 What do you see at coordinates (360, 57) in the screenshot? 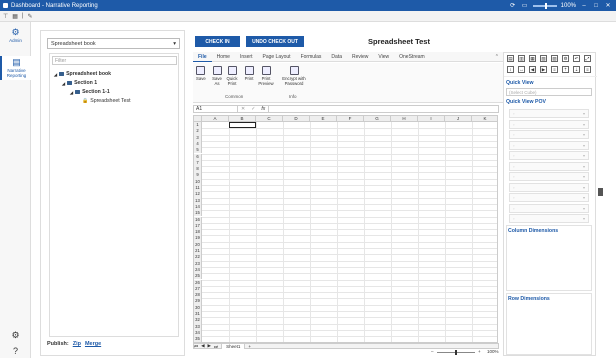
I see `tab-review: Review` at bounding box center [360, 57].